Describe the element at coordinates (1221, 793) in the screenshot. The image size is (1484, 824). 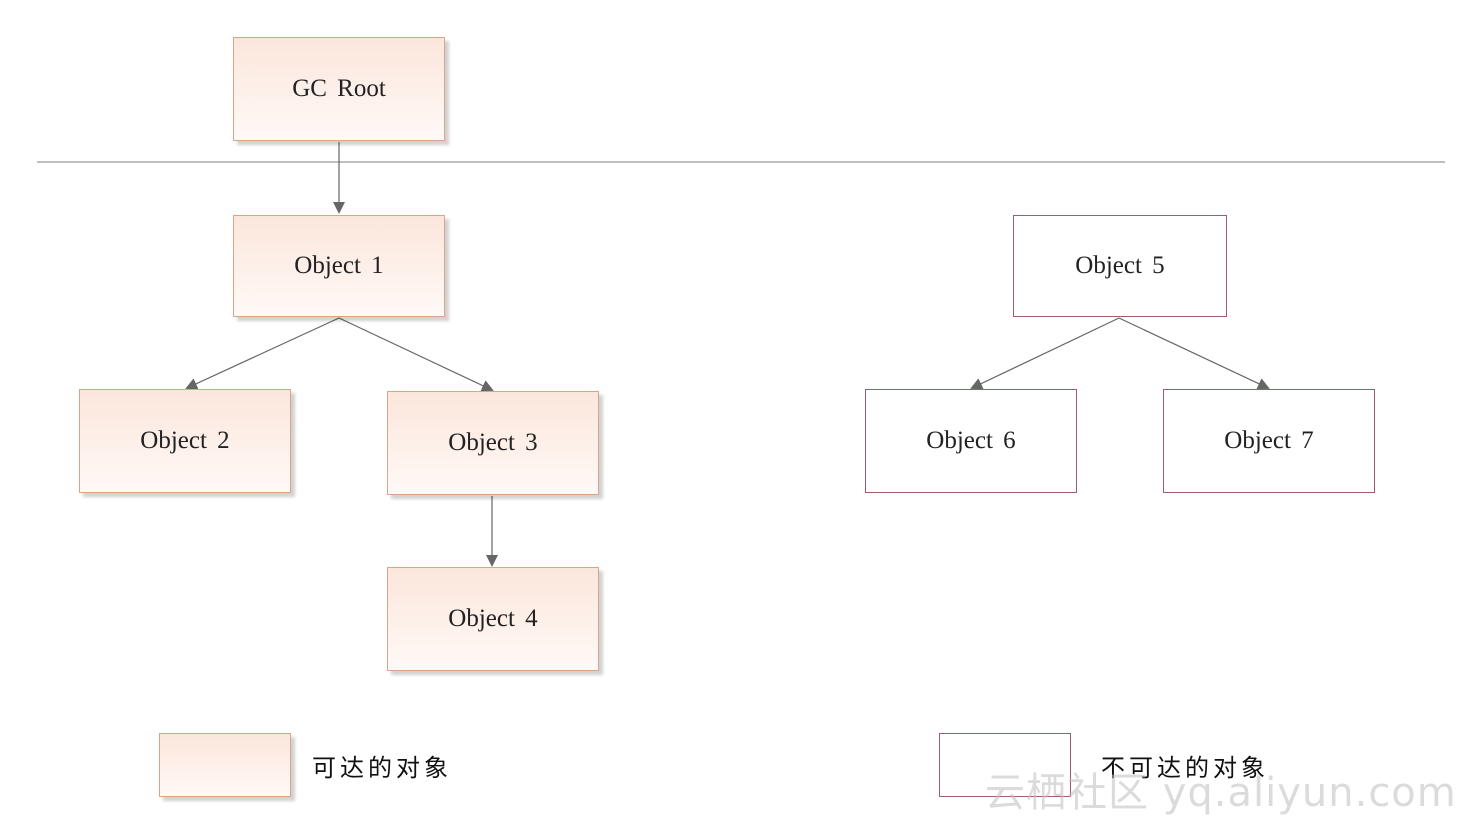
I see `watermark: 云栖社区 yq.aliyun.com` at that location.